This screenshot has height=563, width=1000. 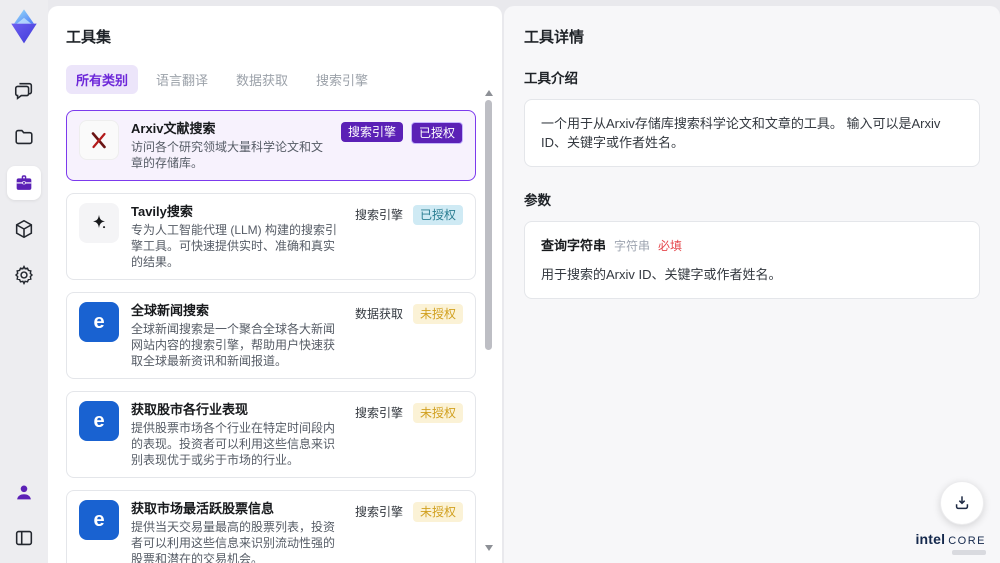 I want to click on sidebar-item-collapse, so click(x=24, y=538).